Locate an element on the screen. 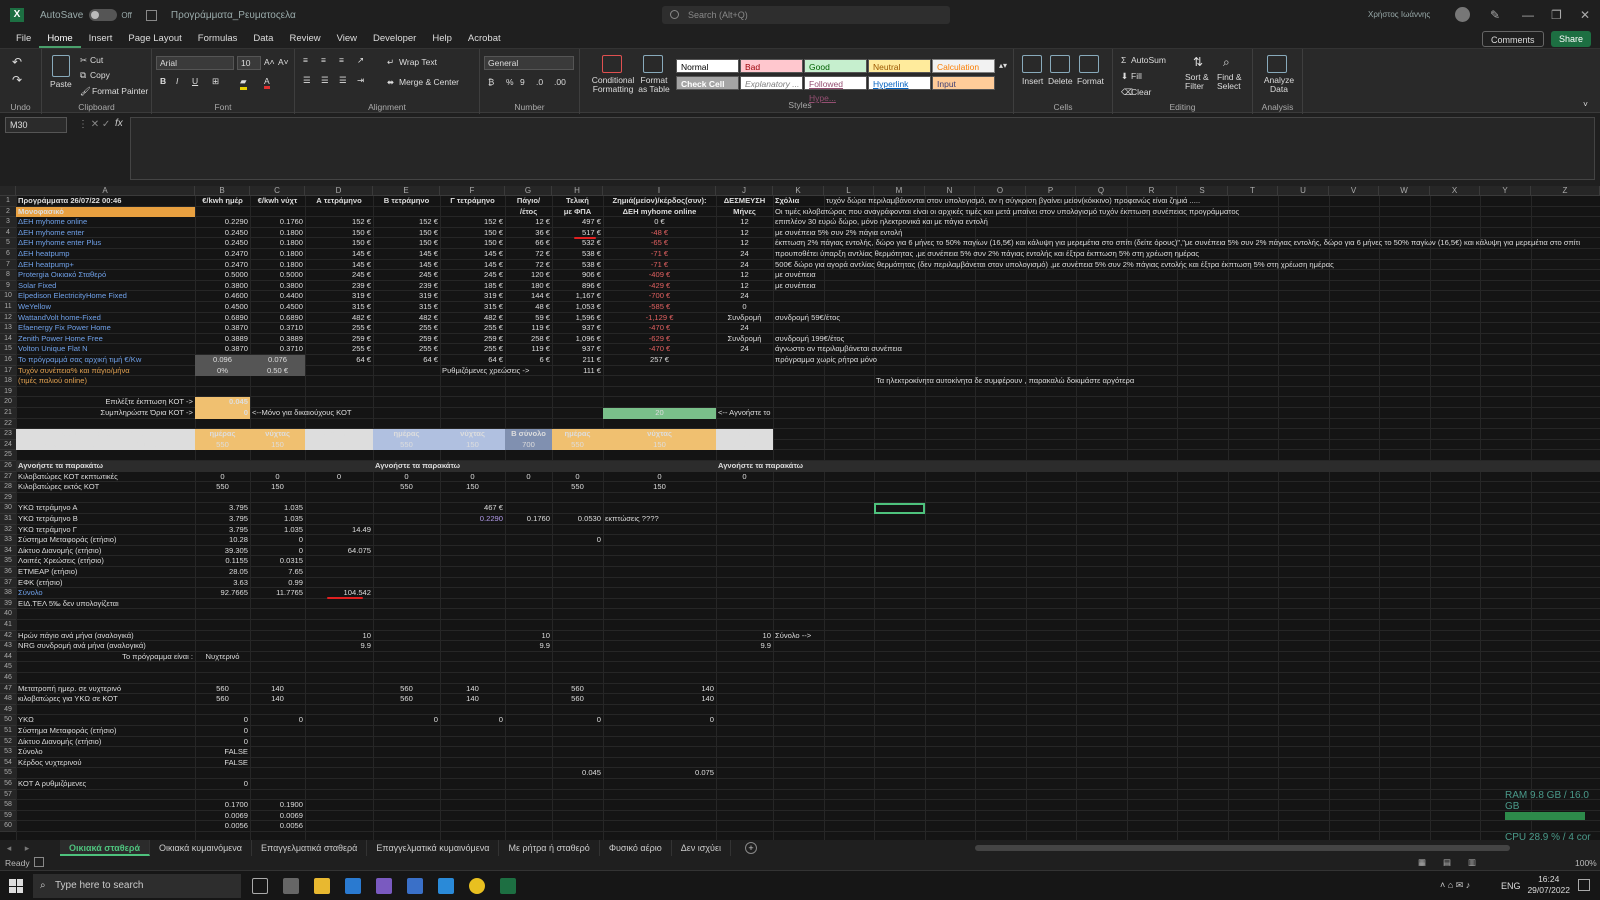  plan-value: 255 € is located at coordinates (472, 328).